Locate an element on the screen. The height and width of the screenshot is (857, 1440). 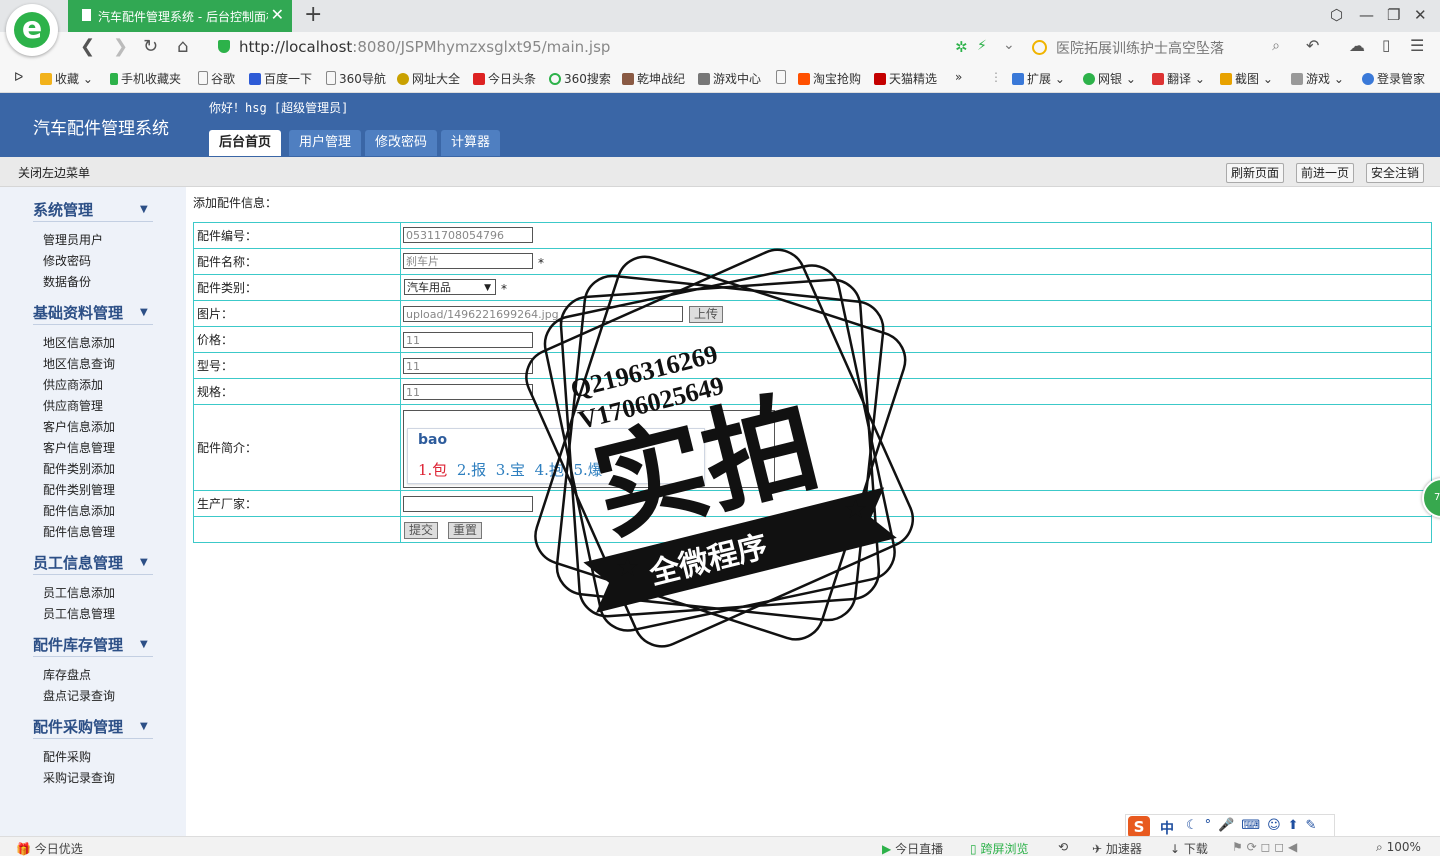
bookmark-tmall: 天猫精选 is located at coordinates (905, 78).